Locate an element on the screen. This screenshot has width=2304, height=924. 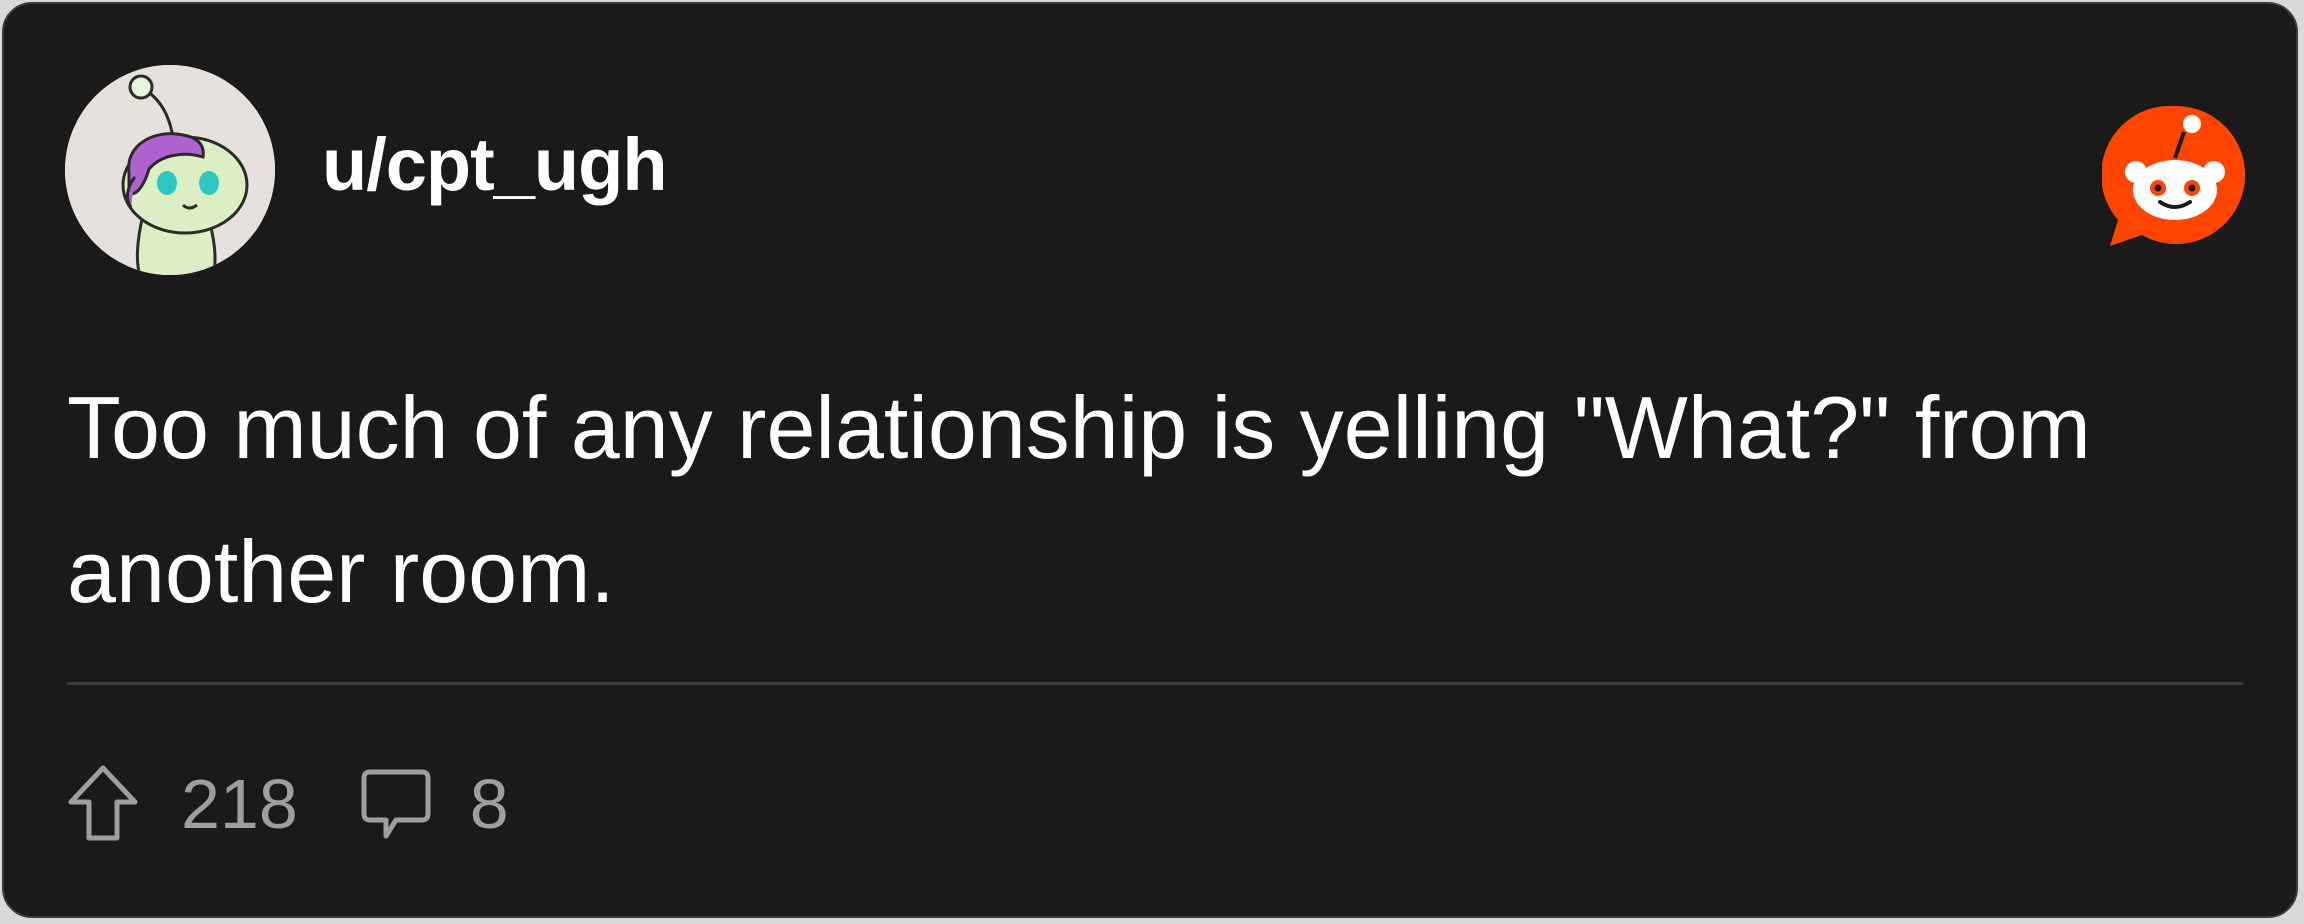
comment-count: 8 is located at coordinates (489, 804).